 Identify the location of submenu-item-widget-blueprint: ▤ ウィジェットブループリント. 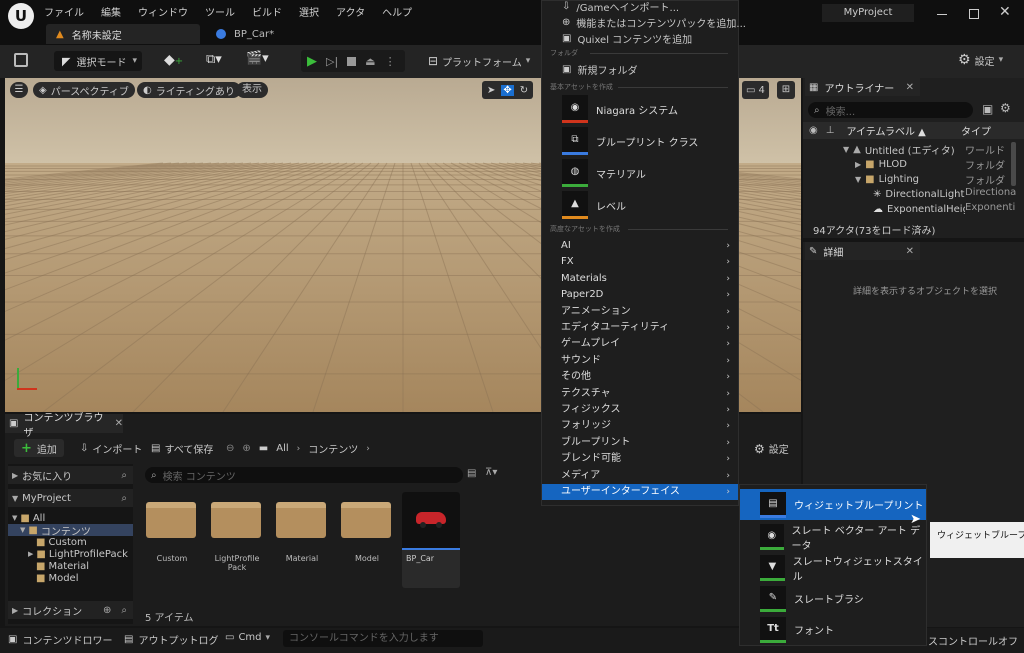
(833, 504).